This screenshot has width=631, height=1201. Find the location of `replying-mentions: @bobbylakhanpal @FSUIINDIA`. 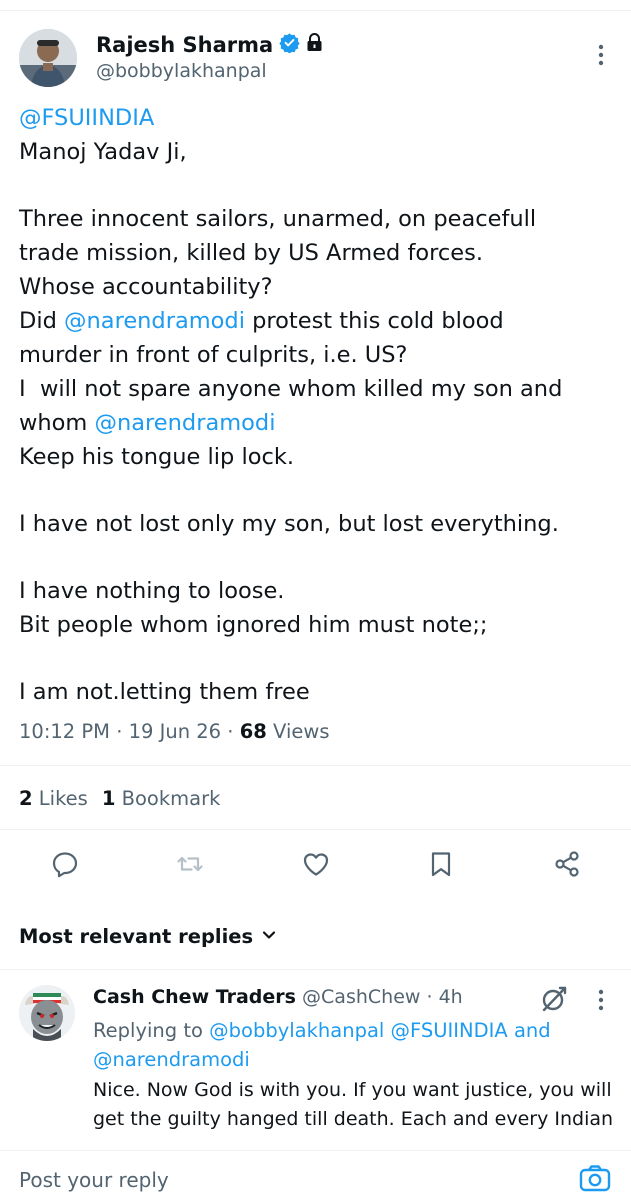

replying-mentions: @bobbylakhanpal @FSUIINDIA is located at coordinates (358, 1030).